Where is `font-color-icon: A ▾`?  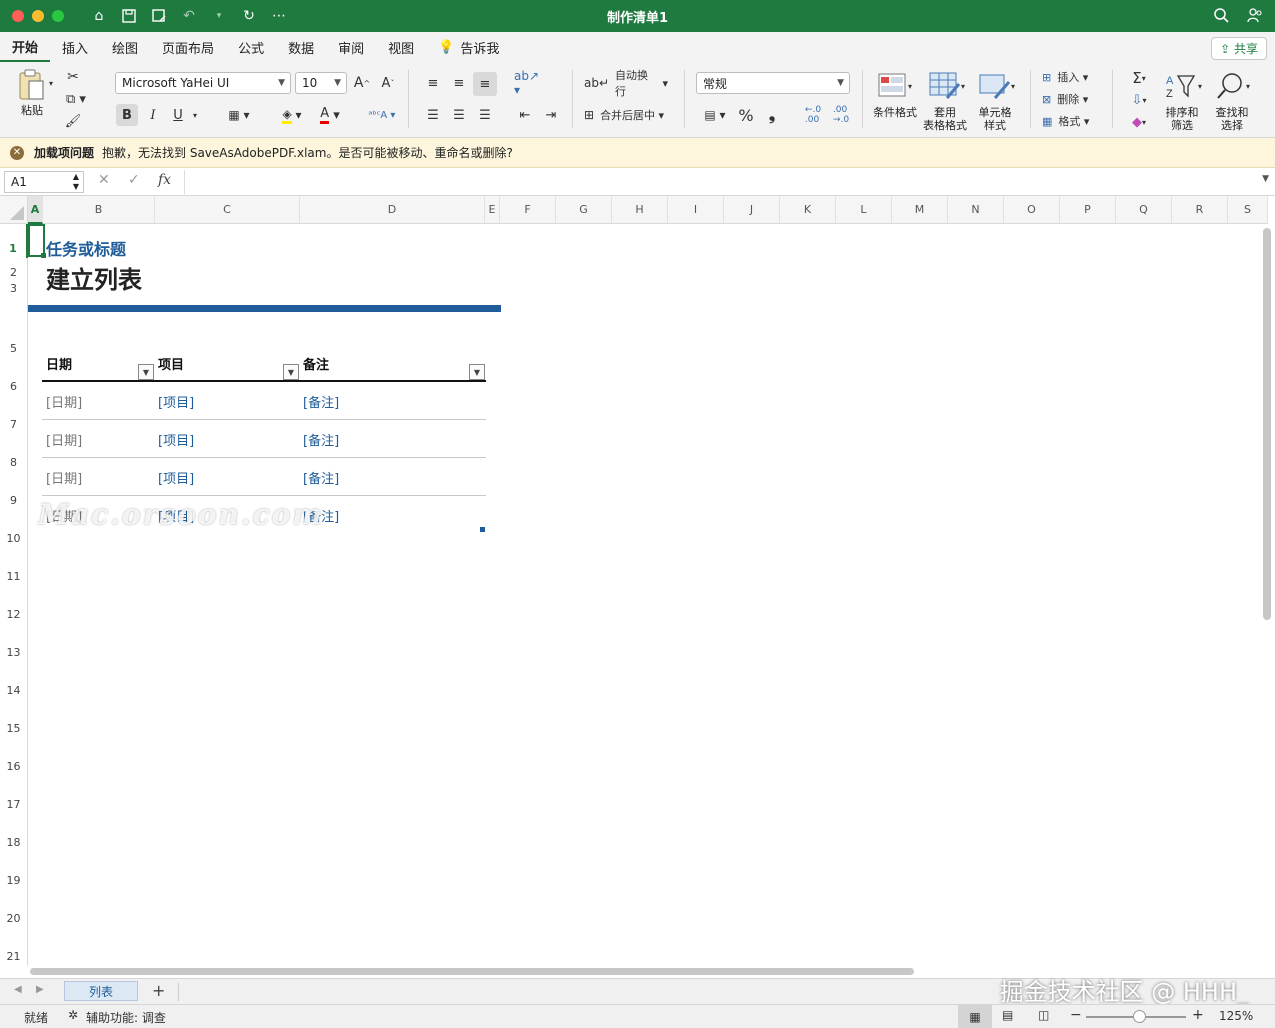
font-color-icon: A ▾ is located at coordinates (330, 115).